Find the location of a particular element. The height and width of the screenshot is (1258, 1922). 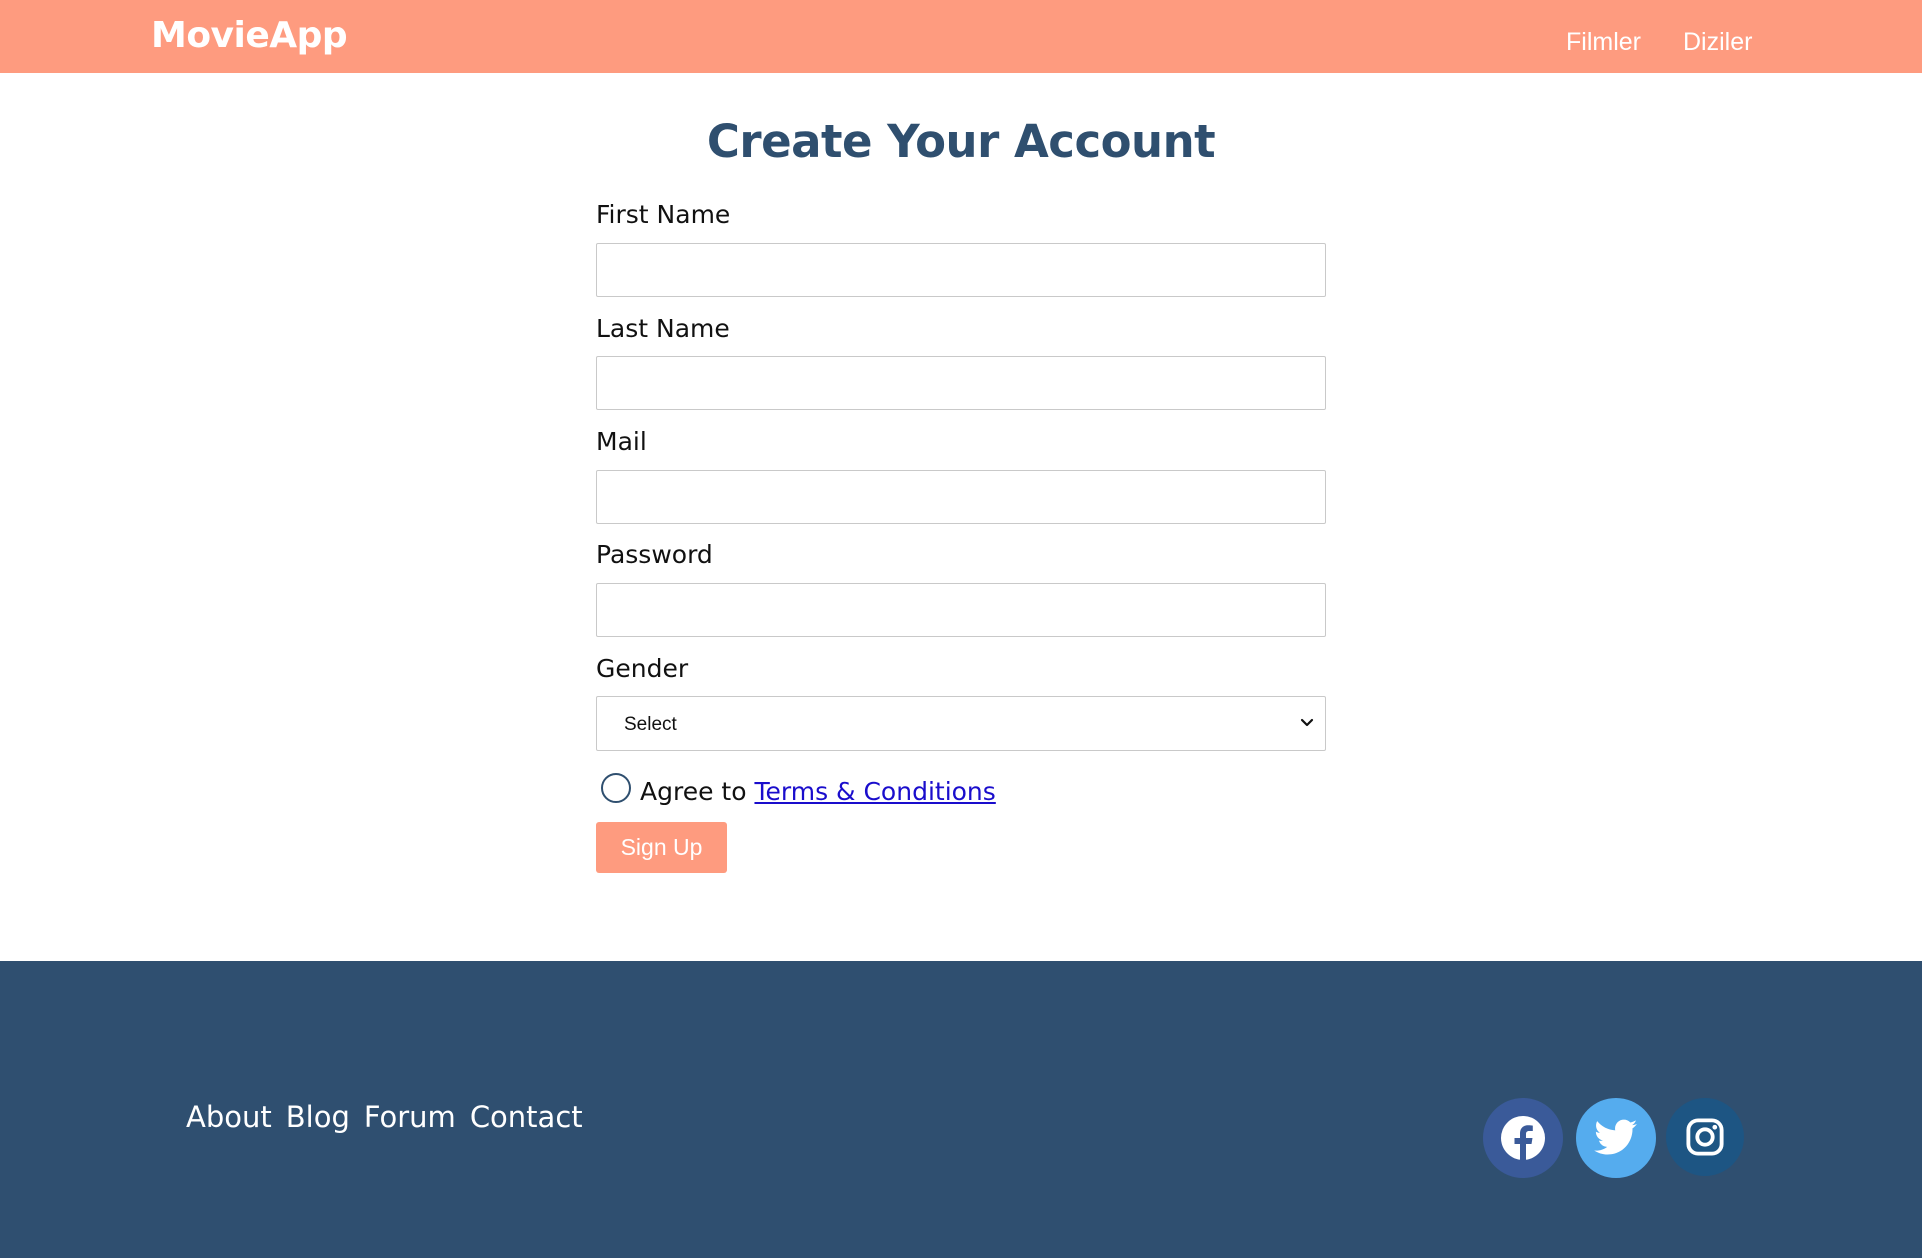

first-name-field is located at coordinates (961, 270).